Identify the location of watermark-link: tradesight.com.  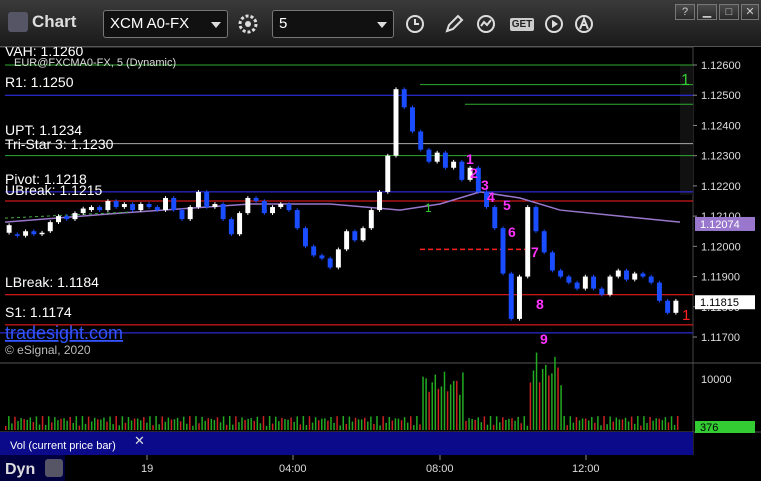
(64, 333).